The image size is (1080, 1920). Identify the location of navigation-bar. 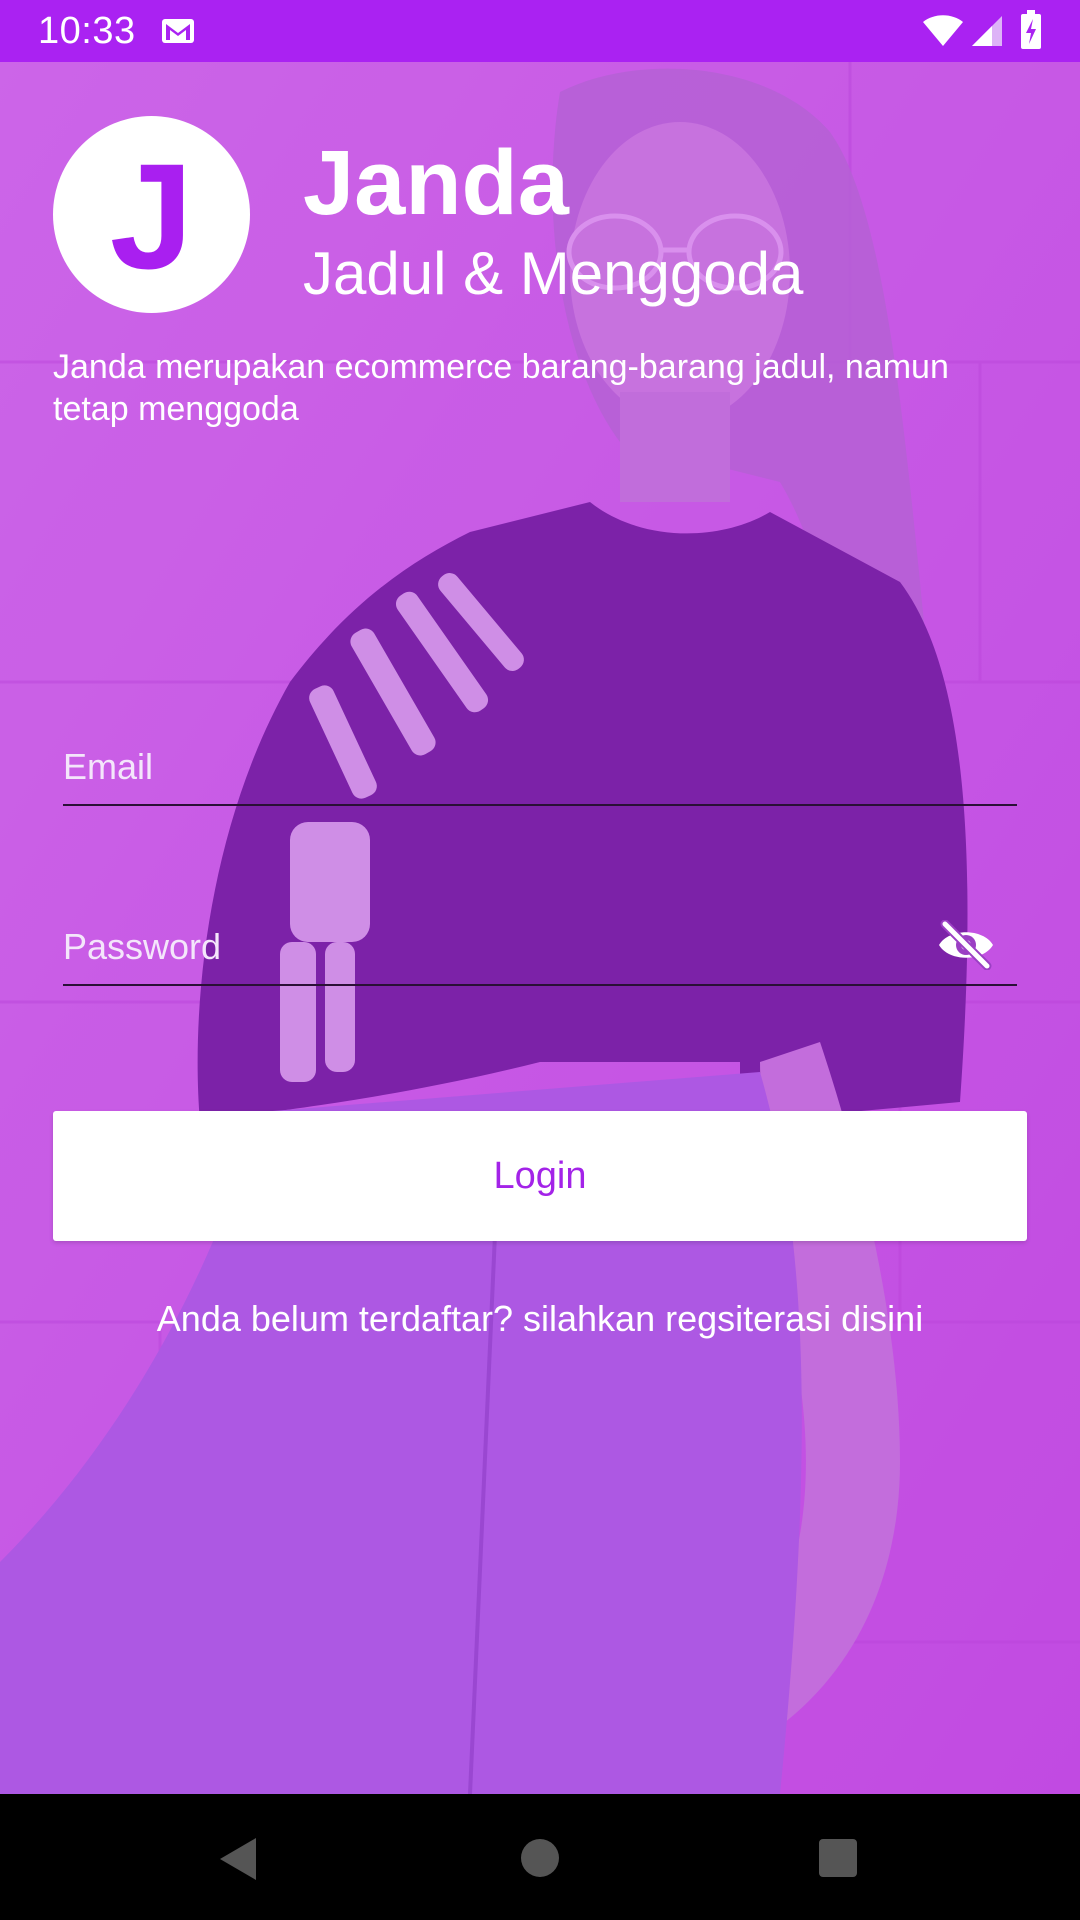
(540, 1857).